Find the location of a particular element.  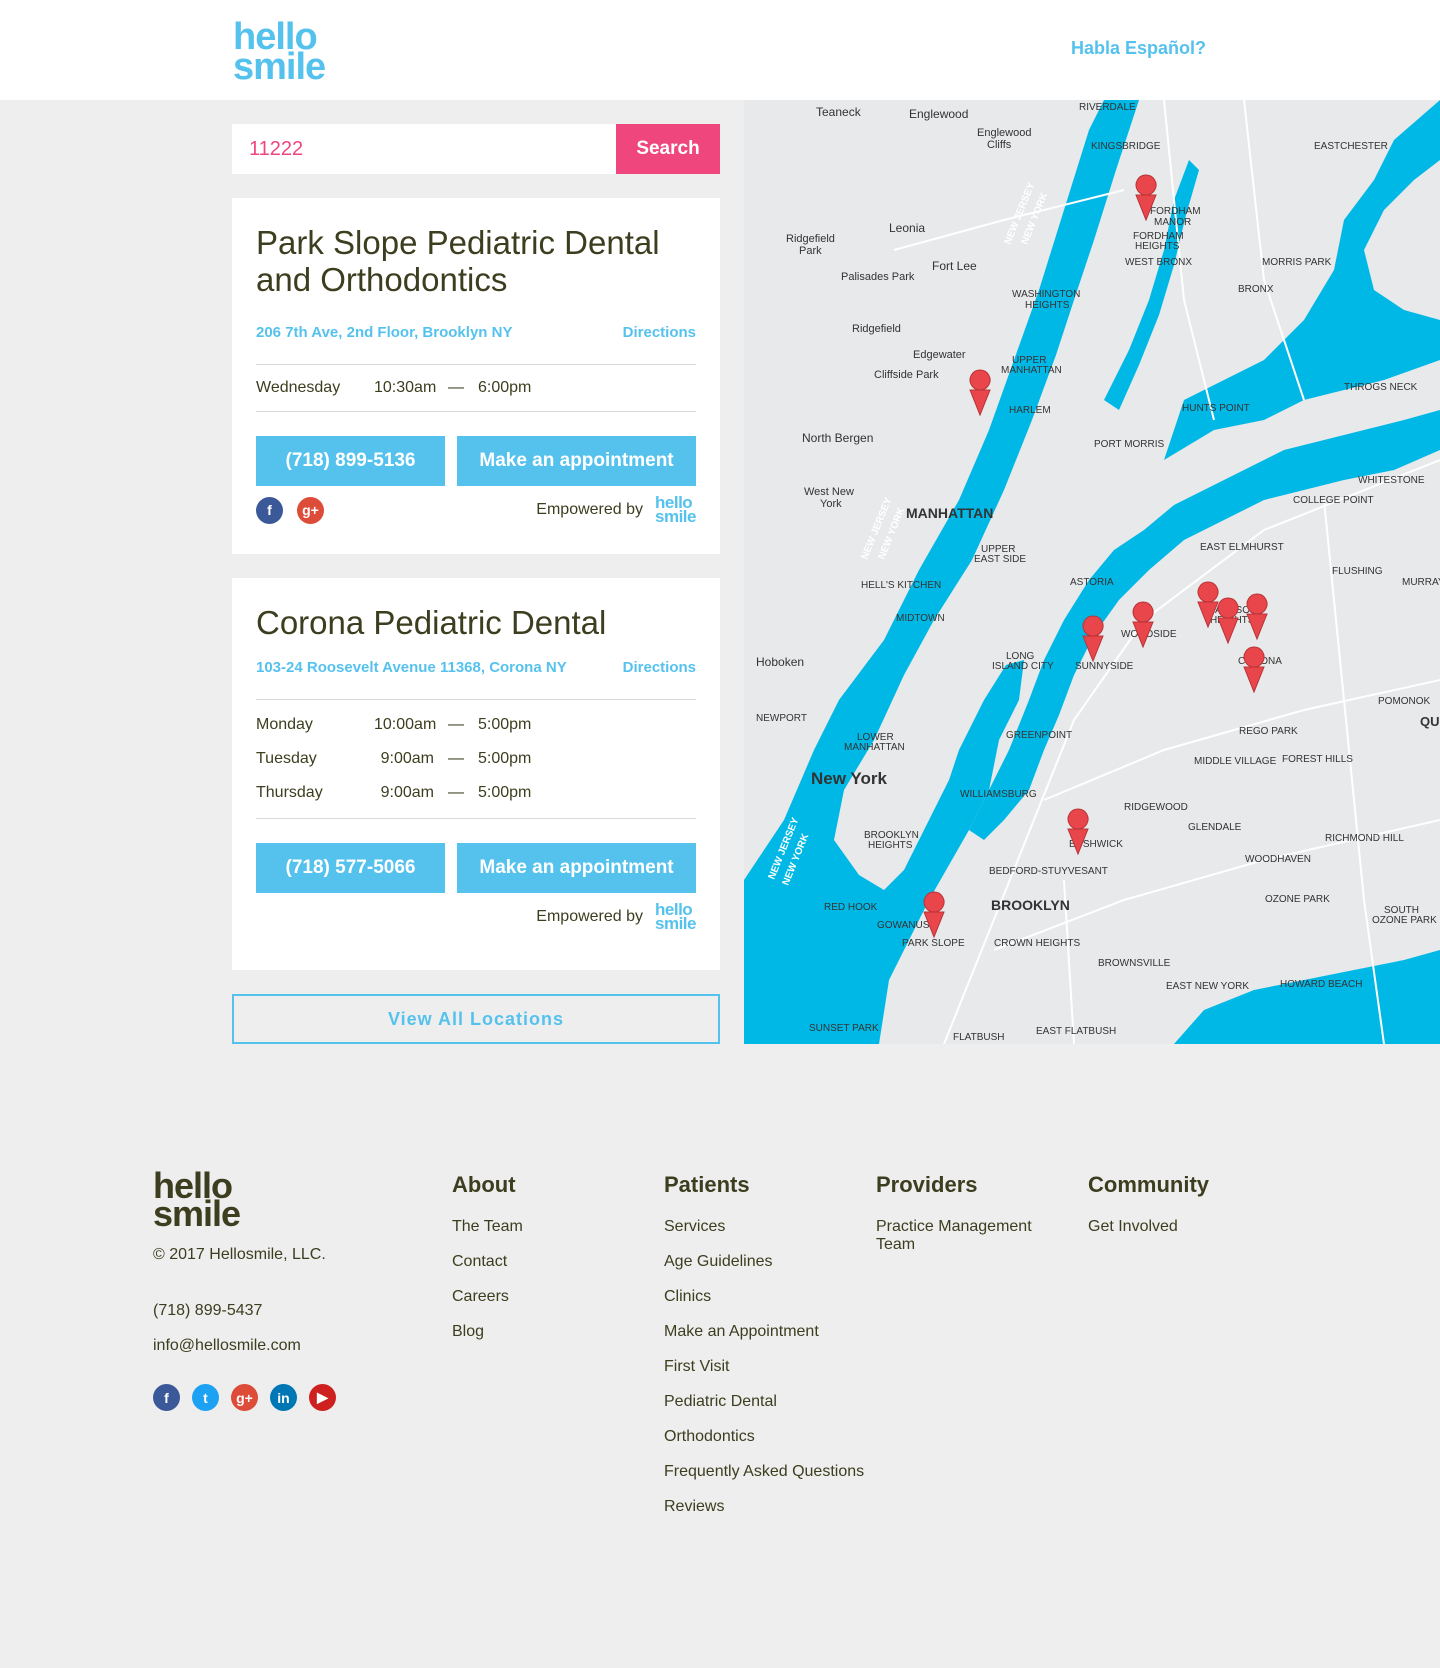

svg-text: West New is located at coordinates (829, 492).